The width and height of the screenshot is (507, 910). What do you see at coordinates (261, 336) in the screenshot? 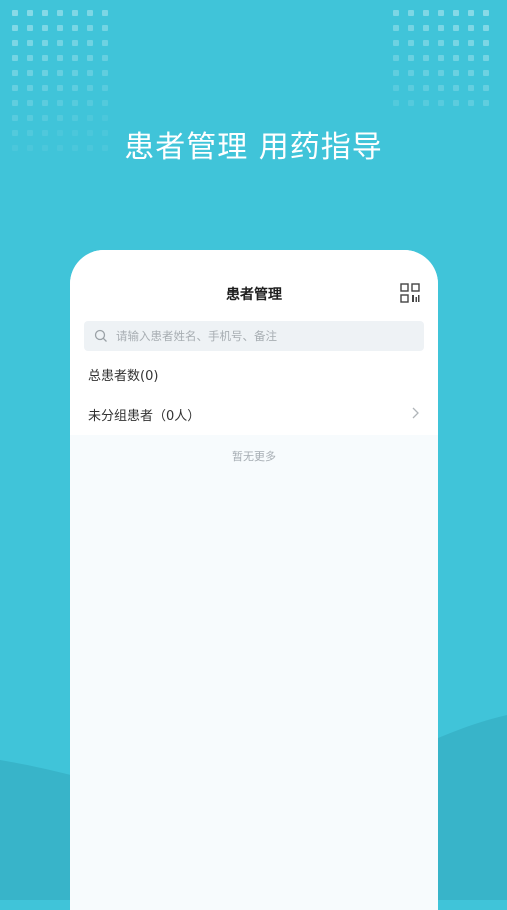
I see `search-input` at bounding box center [261, 336].